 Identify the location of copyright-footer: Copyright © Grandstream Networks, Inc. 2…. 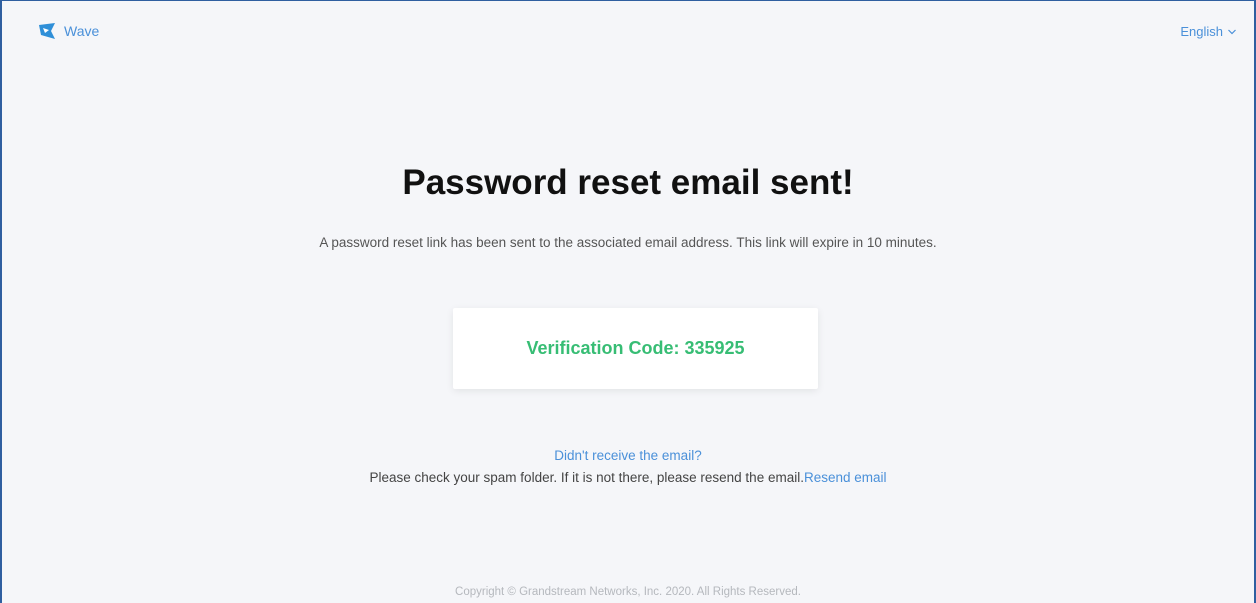
(628, 592).